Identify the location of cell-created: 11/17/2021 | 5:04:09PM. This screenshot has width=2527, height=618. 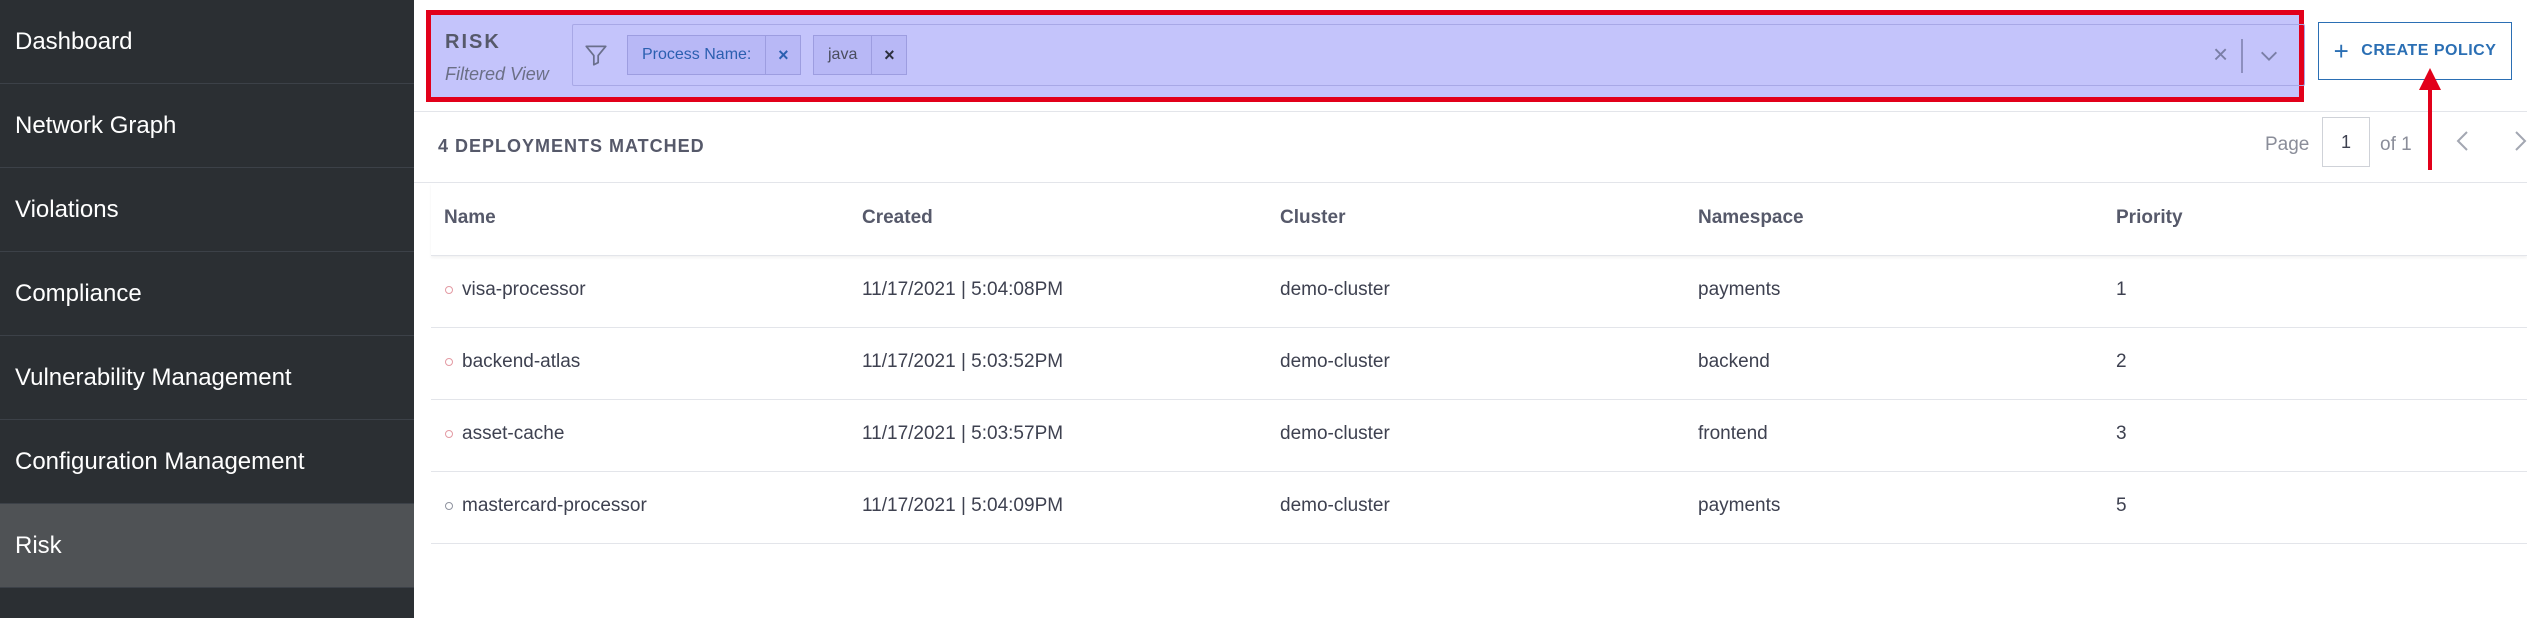
(963, 505).